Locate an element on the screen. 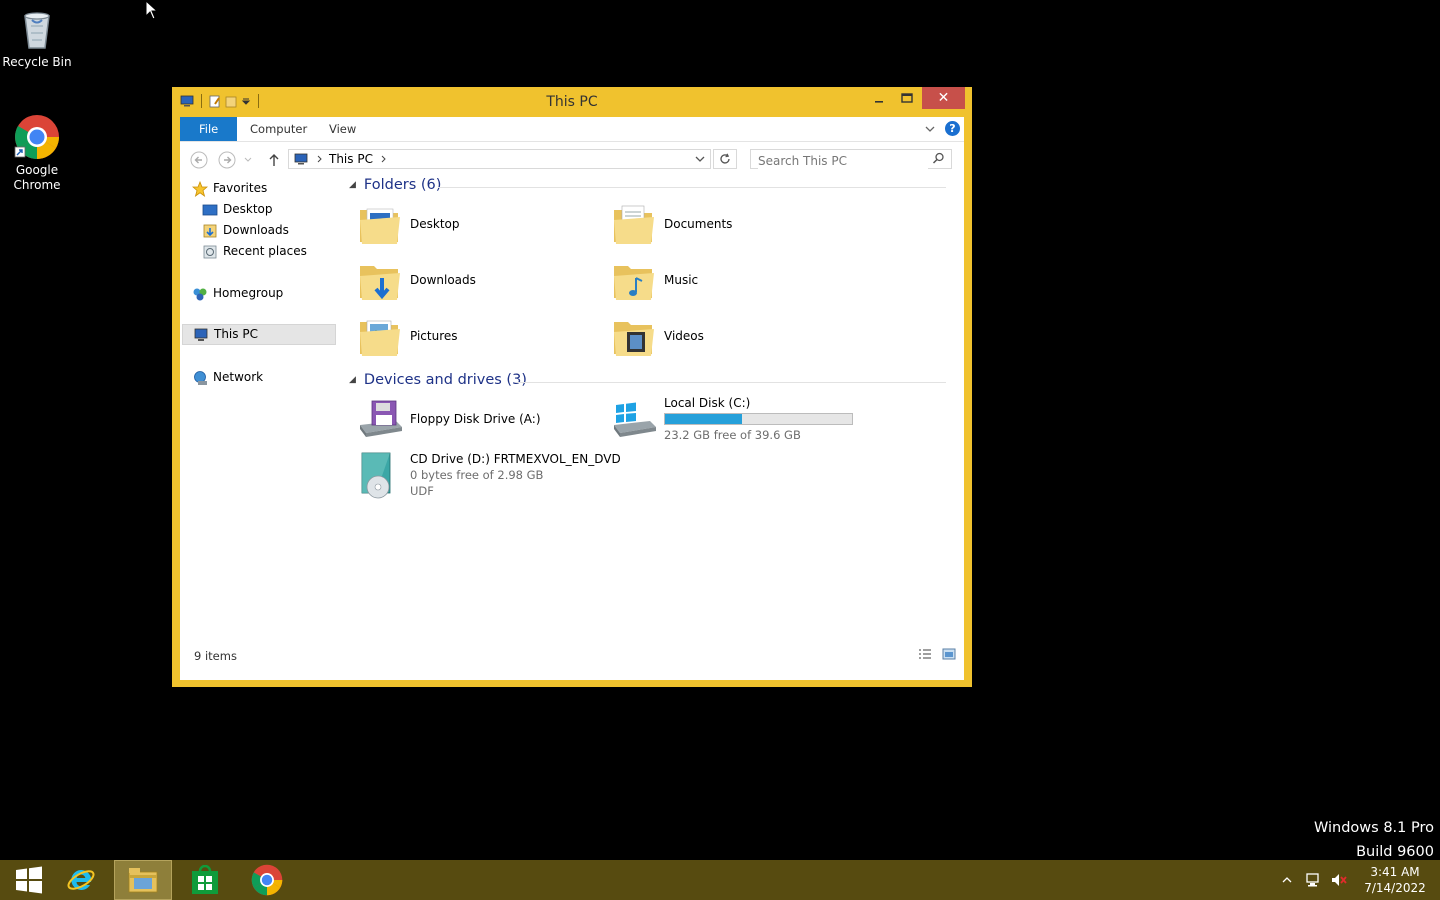  nav-desktop: Desktop is located at coordinates (280, 209).